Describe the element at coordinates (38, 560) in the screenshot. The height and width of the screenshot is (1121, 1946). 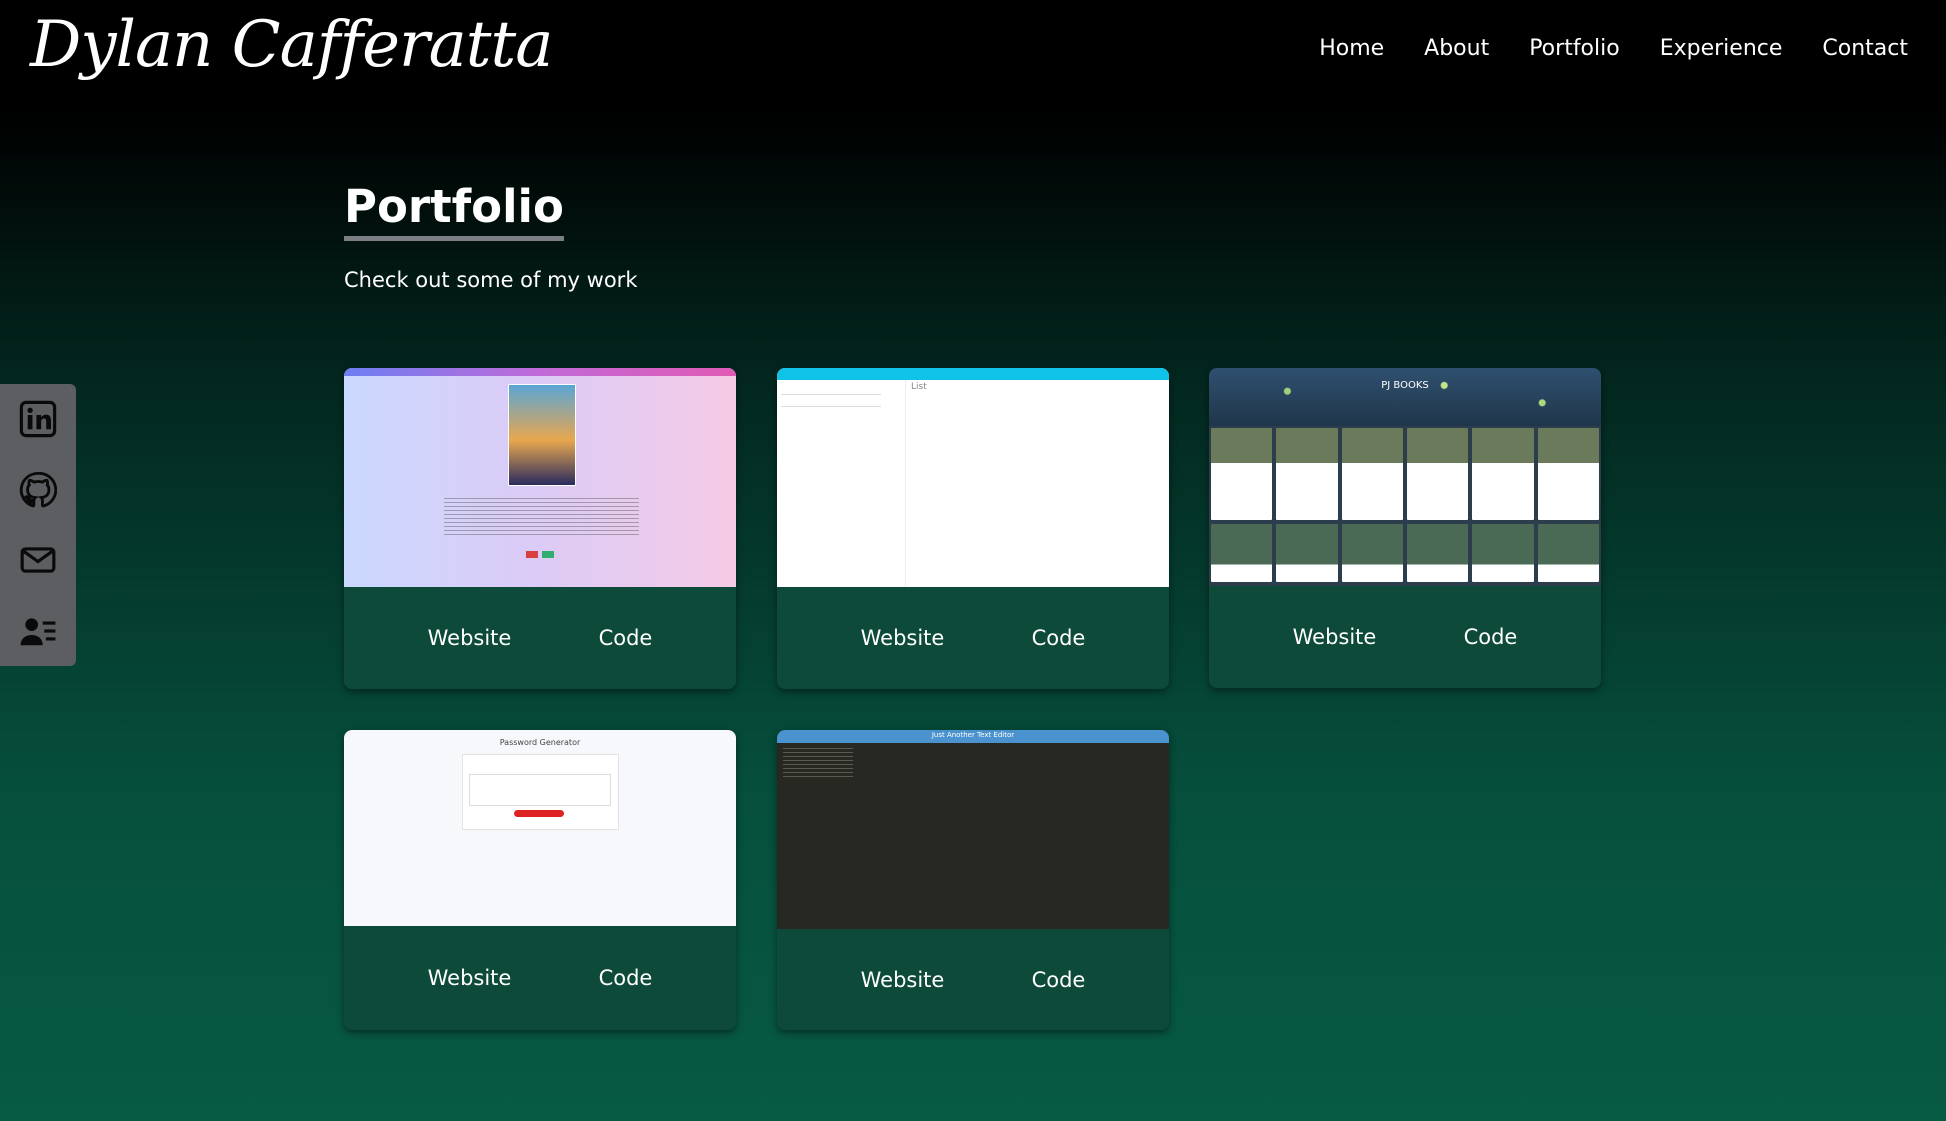
I see `mail-icon` at that location.